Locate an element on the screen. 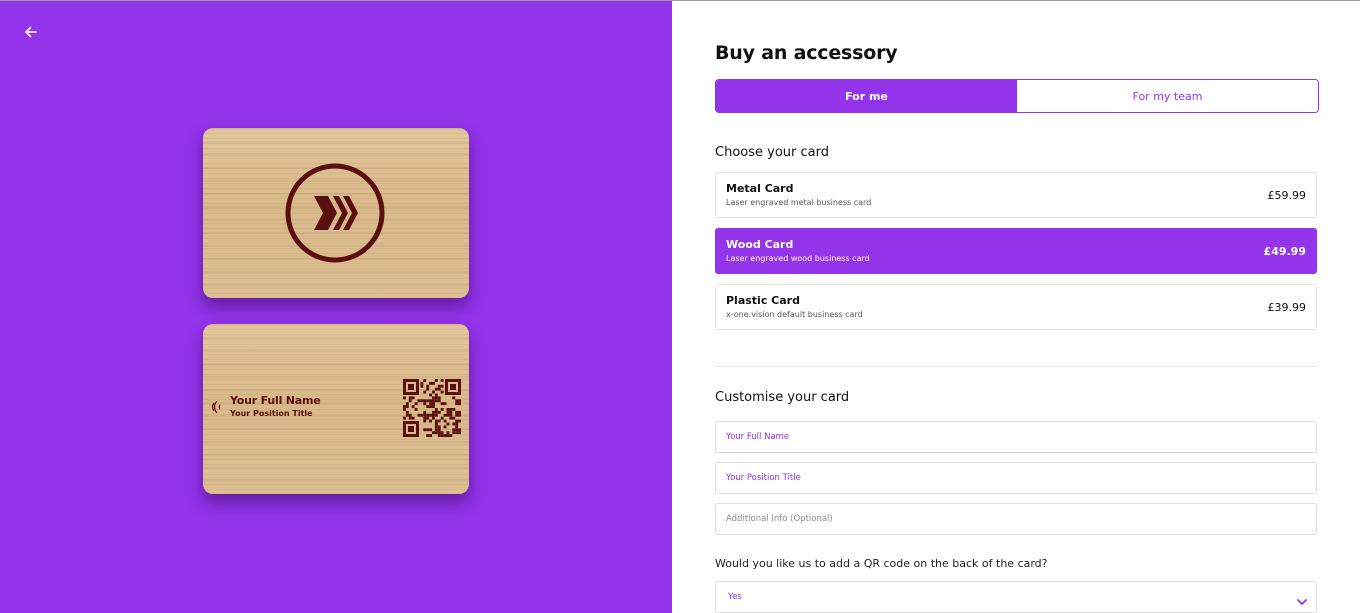 The height and width of the screenshot is (613, 1360). tab-for-my-team: For my team is located at coordinates (1167, 96).